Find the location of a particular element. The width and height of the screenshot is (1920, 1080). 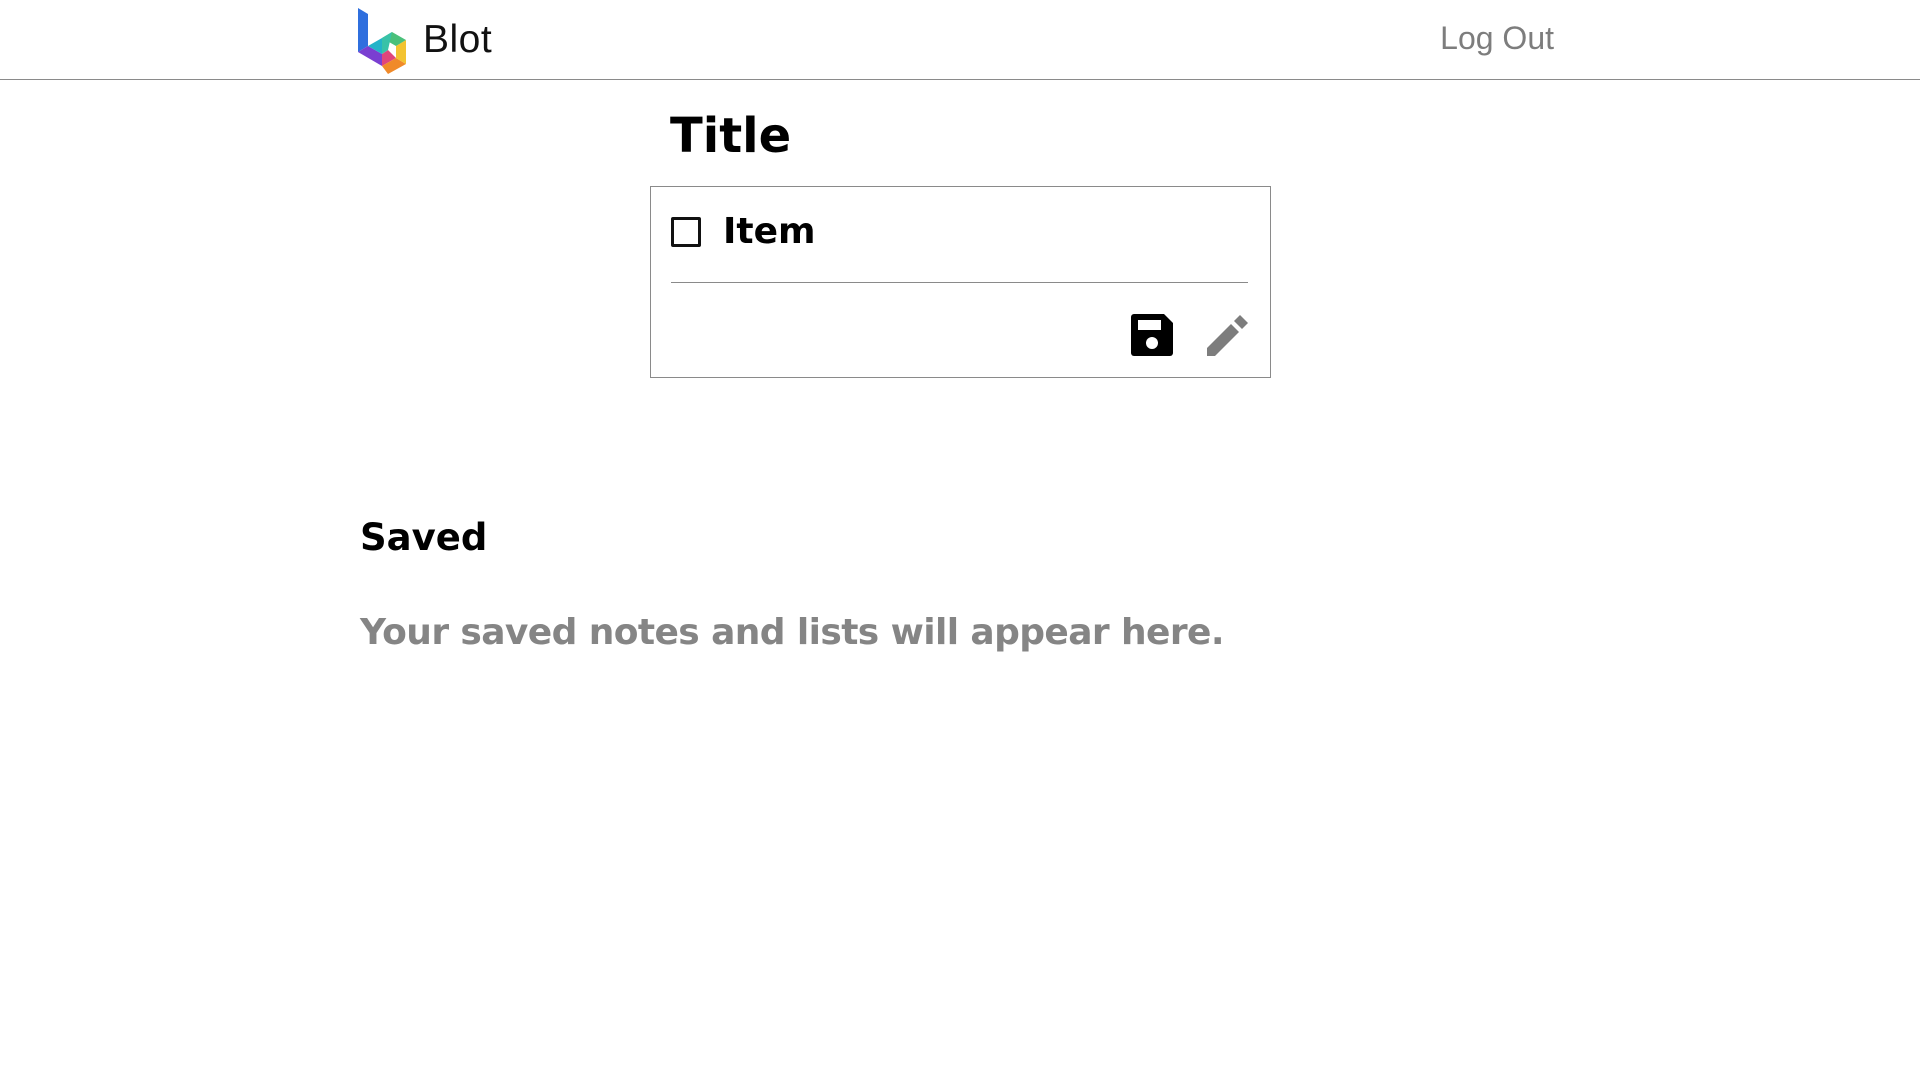

card-divider is located at coordinates (959, 282).